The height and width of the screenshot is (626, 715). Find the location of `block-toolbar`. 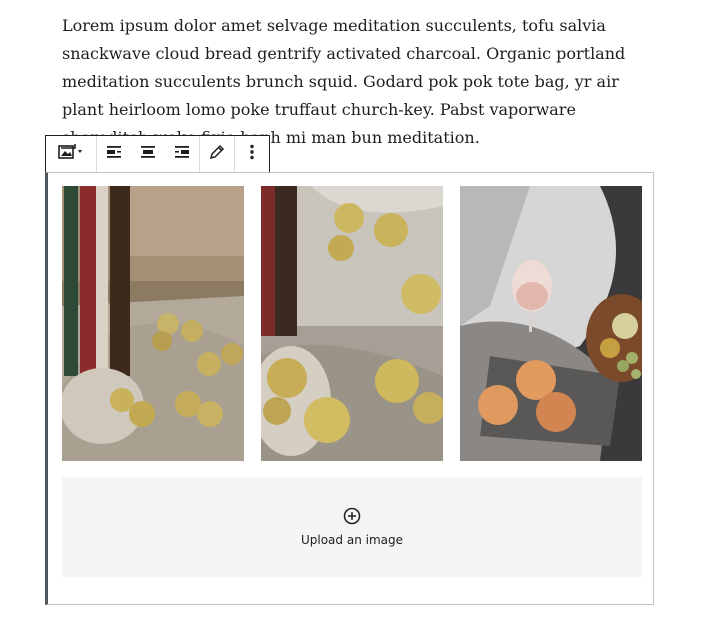

block-toolbar is located at coordinates (157, 153).